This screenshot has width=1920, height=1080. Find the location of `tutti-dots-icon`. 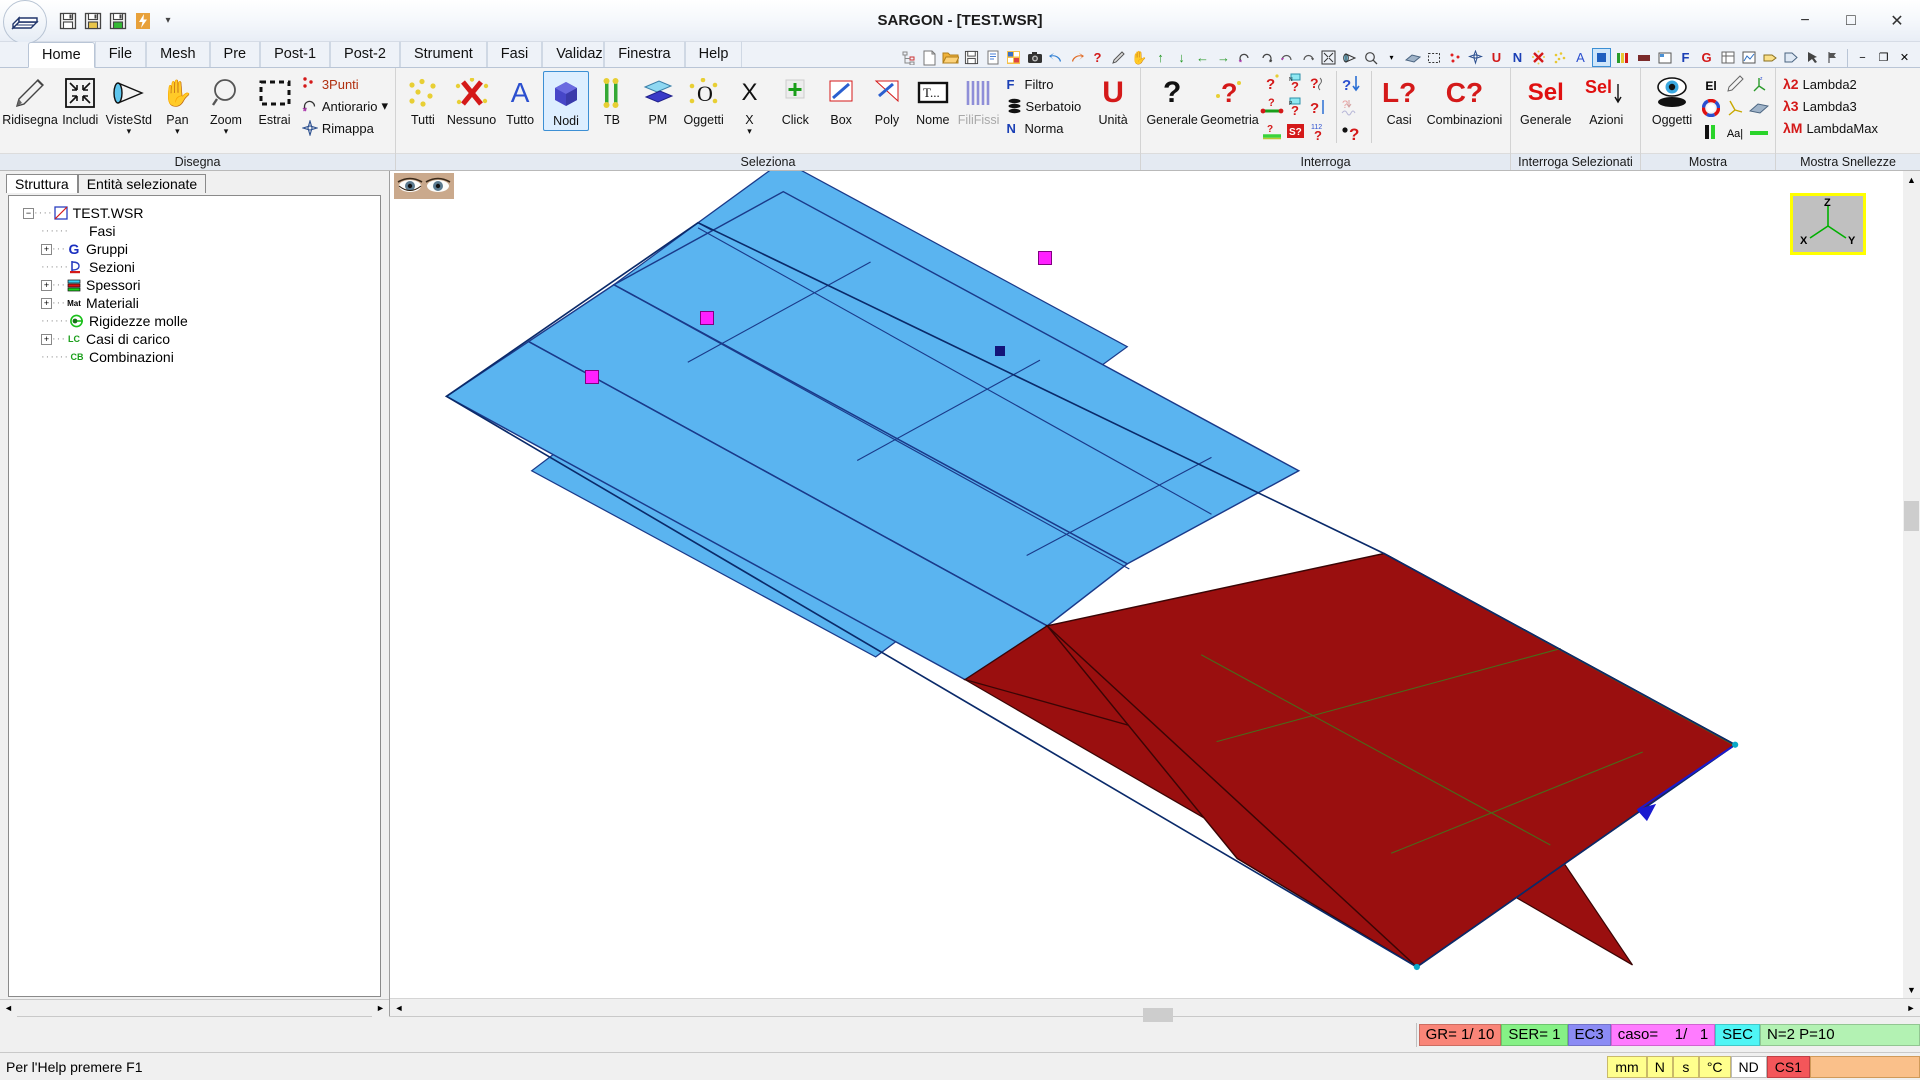

tutti-dots-icon is located at coordinates (1559, 57).